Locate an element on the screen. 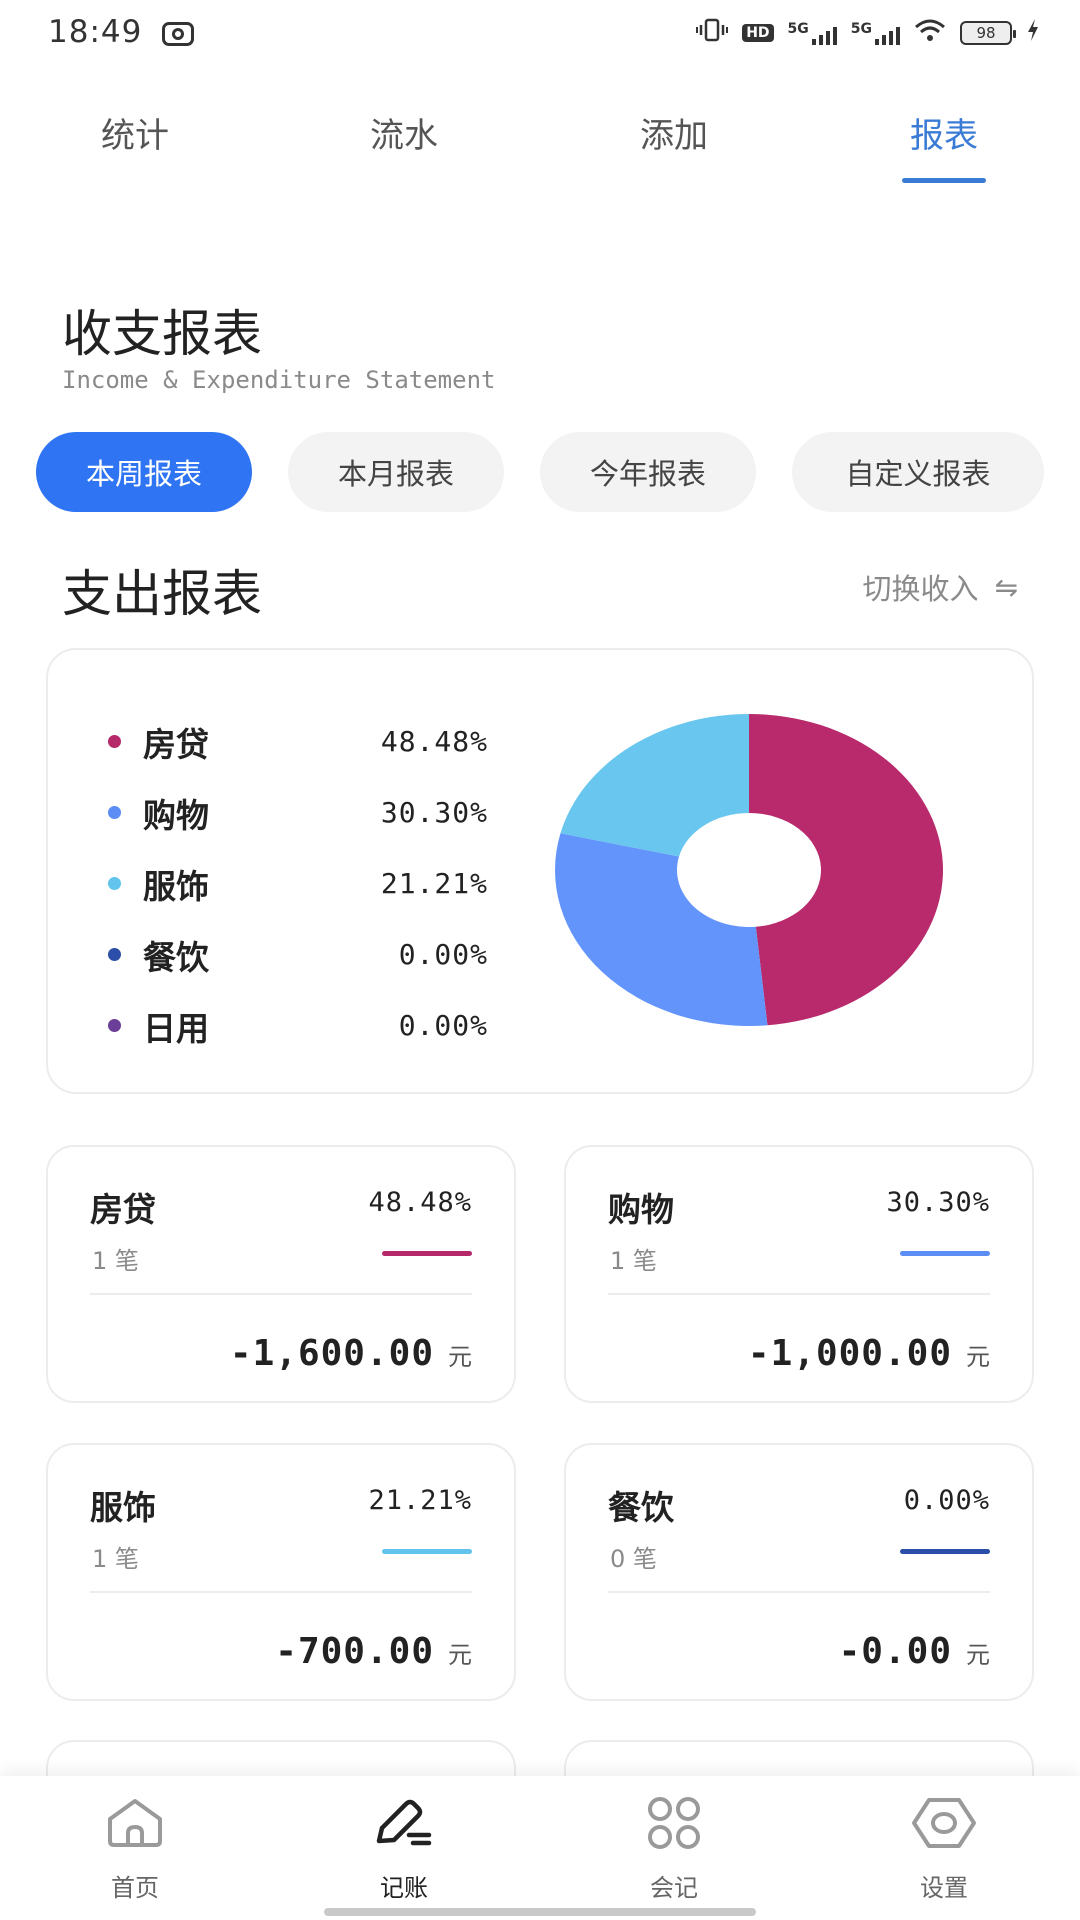 The image size is (1080, 1920). page-subtitle: Income & Expenditure Statement is located at coordinates (279, 380).